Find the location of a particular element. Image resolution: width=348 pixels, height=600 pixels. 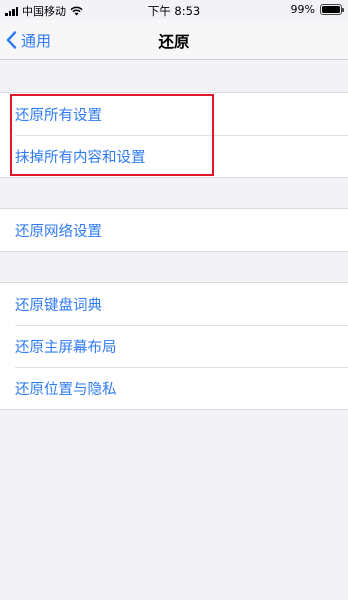

reset-group-2: 还原网络设置 is located at coordinates (174, 230).